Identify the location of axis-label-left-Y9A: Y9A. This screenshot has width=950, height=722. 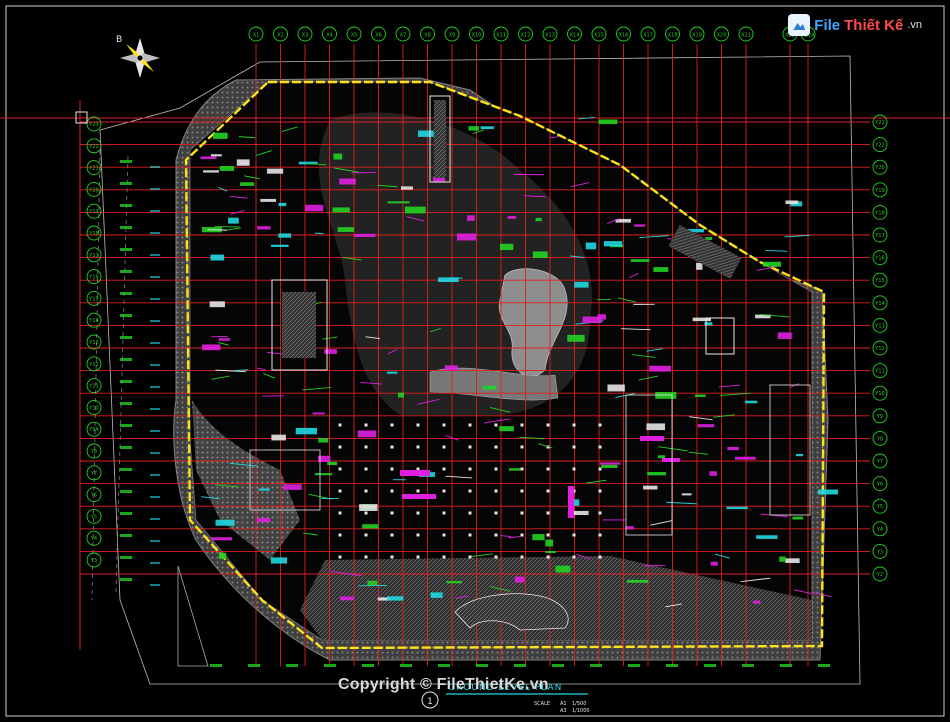
(93, 430).